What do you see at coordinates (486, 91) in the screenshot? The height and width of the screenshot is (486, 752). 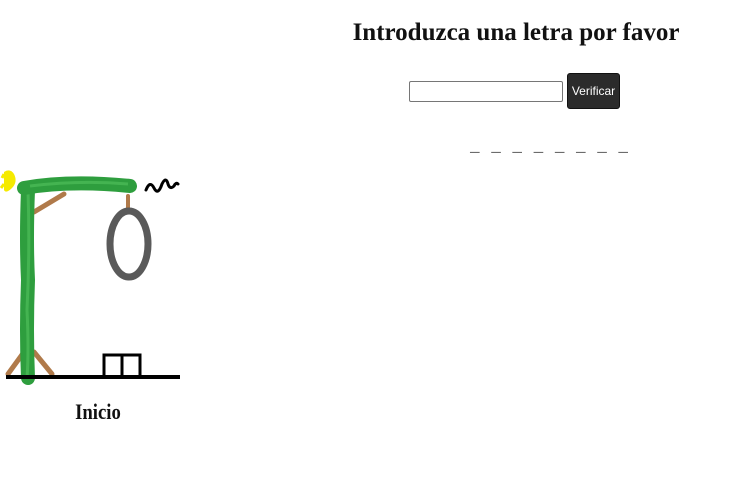 I see `letter-input` at bounding box center [486, 91].